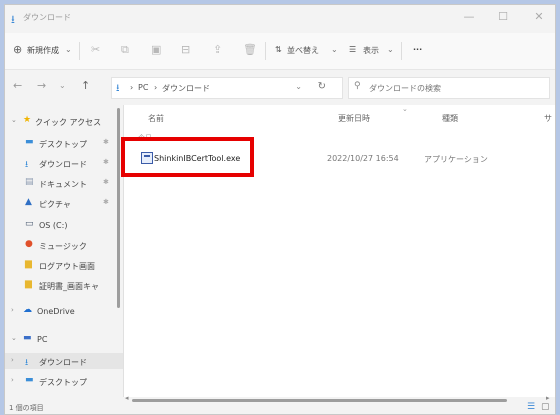  Describe the element at coordinates (26, 408) in the screenshot. I see `item-count: 1 個の項目` at that location.